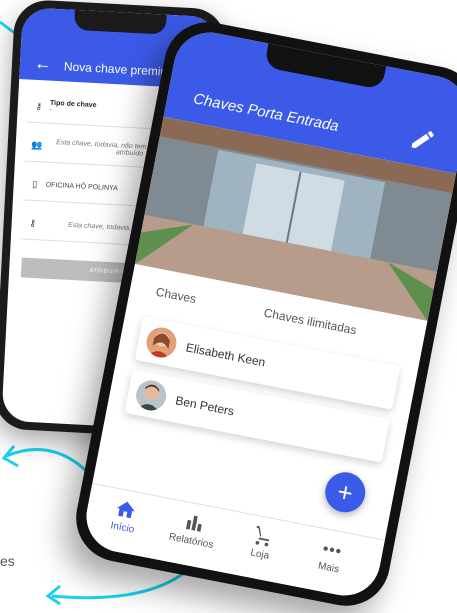 This screenshot has width=457, height=613. I want to click on nav-item-more: Mais, so click(331, 556).